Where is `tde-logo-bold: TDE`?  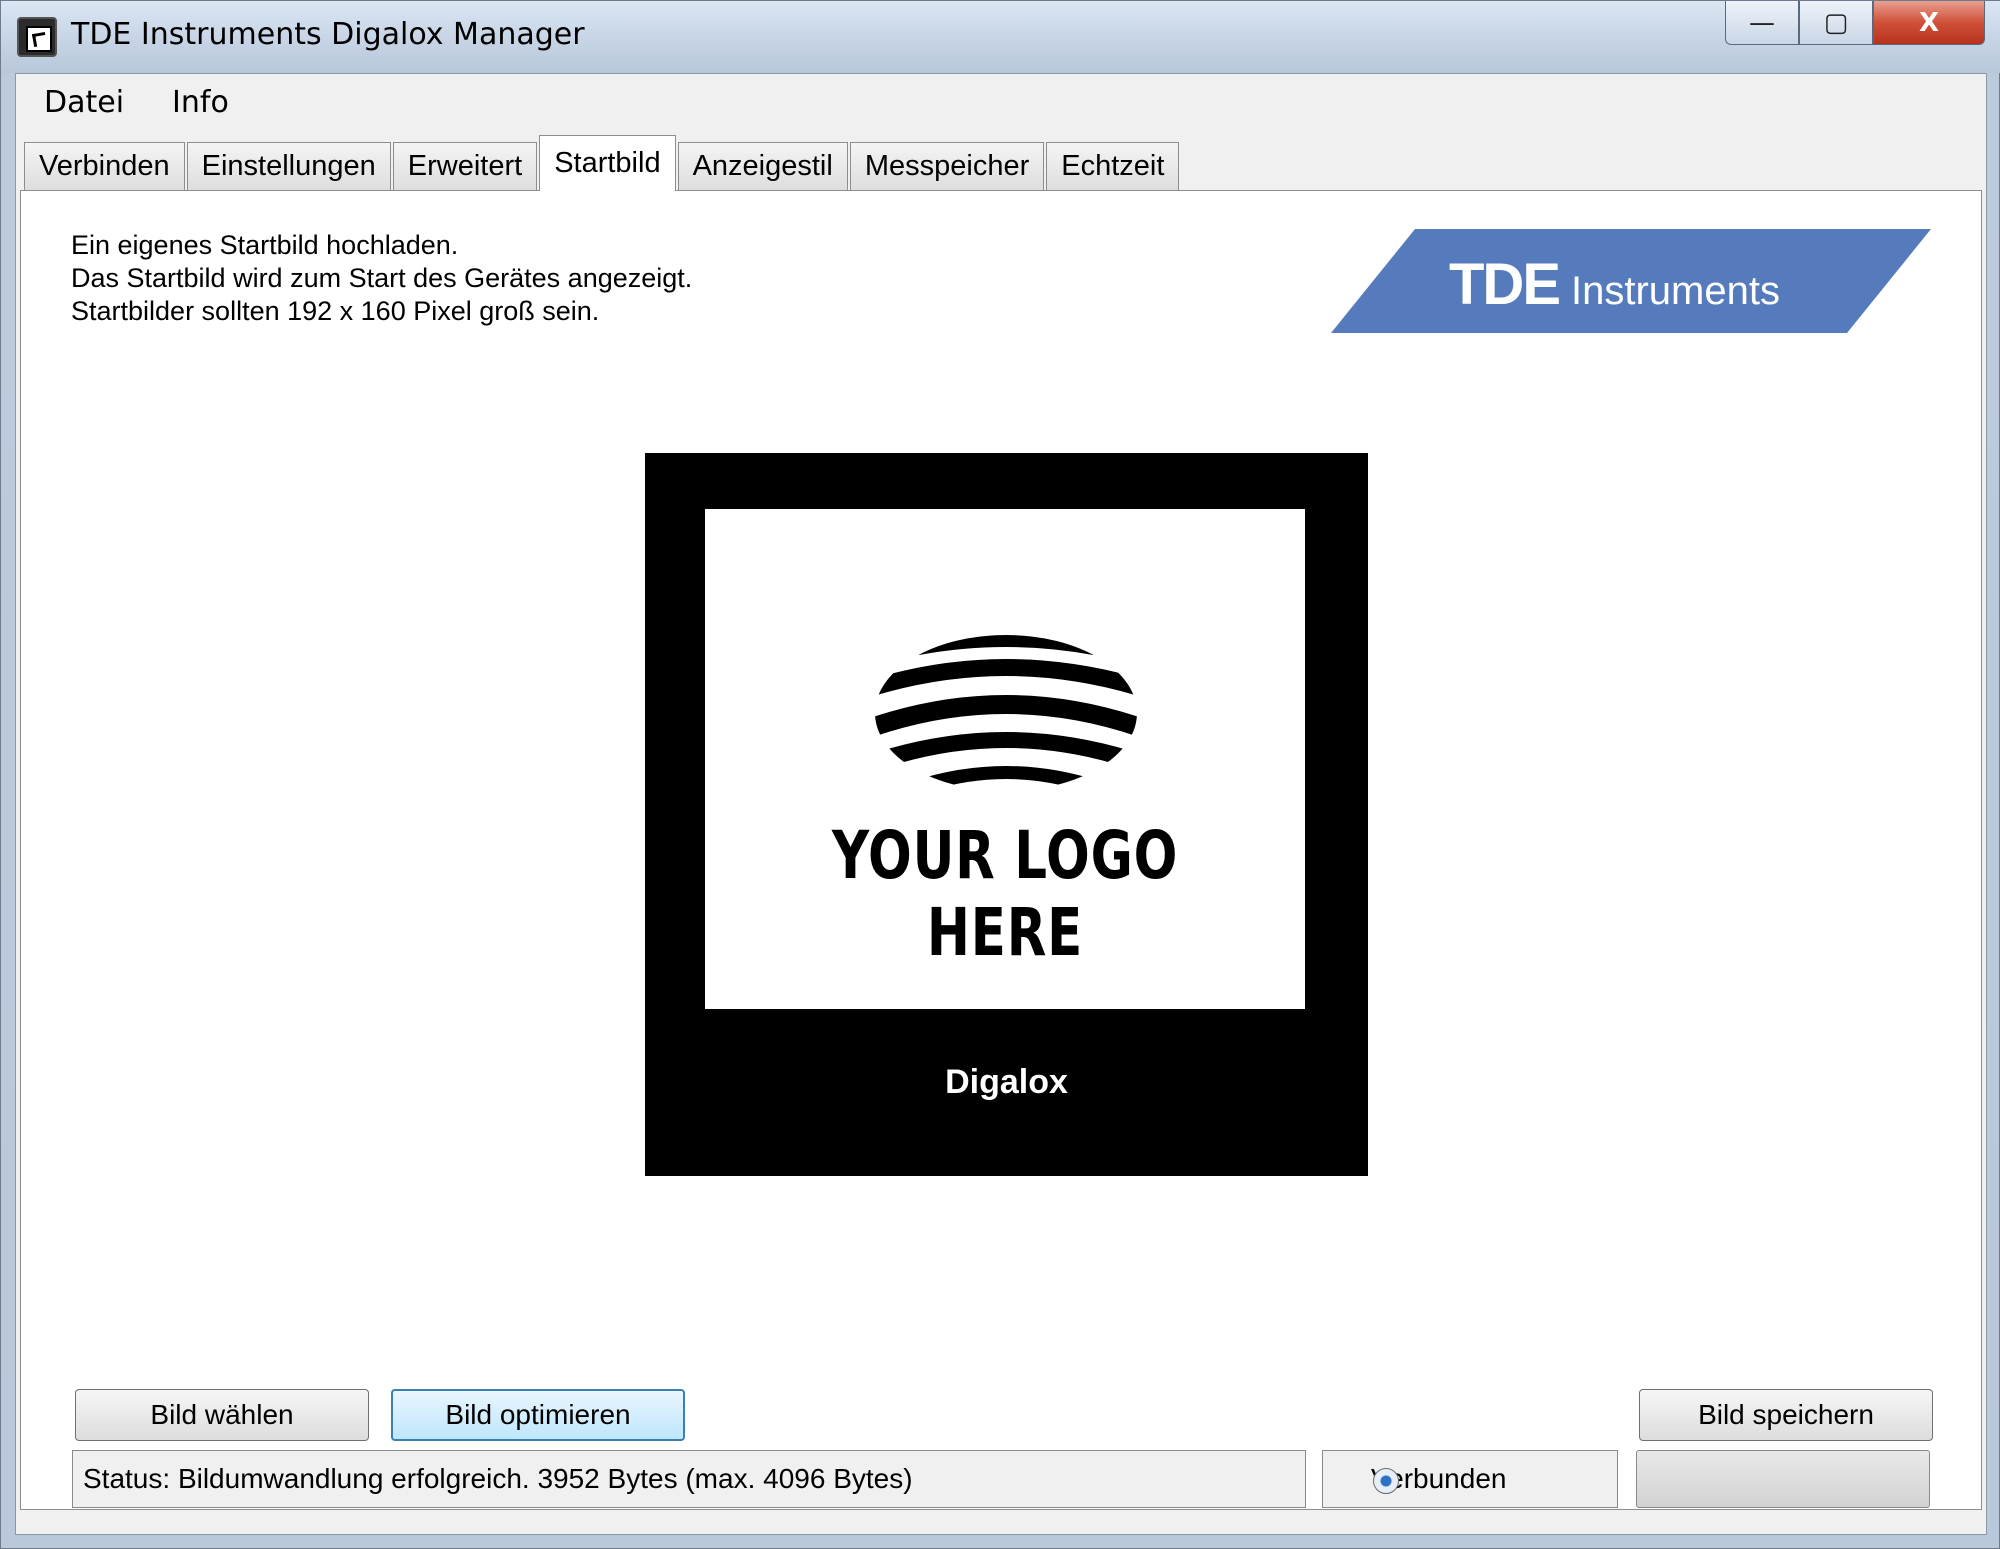 tde-logo-bold: TDE is located at coordinates (1505, 284).